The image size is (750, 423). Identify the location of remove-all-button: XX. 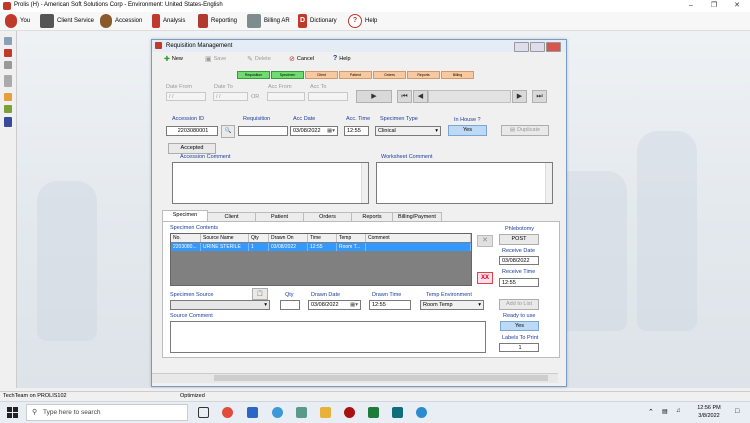
(485, 278).